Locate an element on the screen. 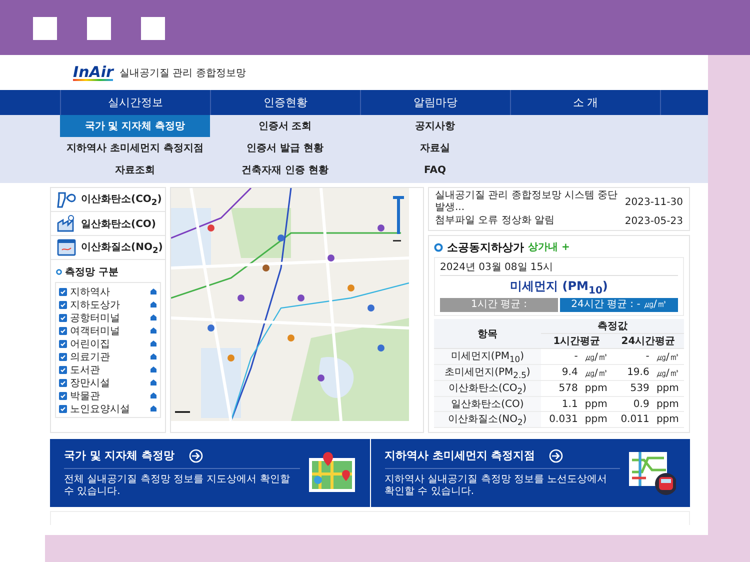  section-title: 측정망 구분 is located at coordinates (91, 272).